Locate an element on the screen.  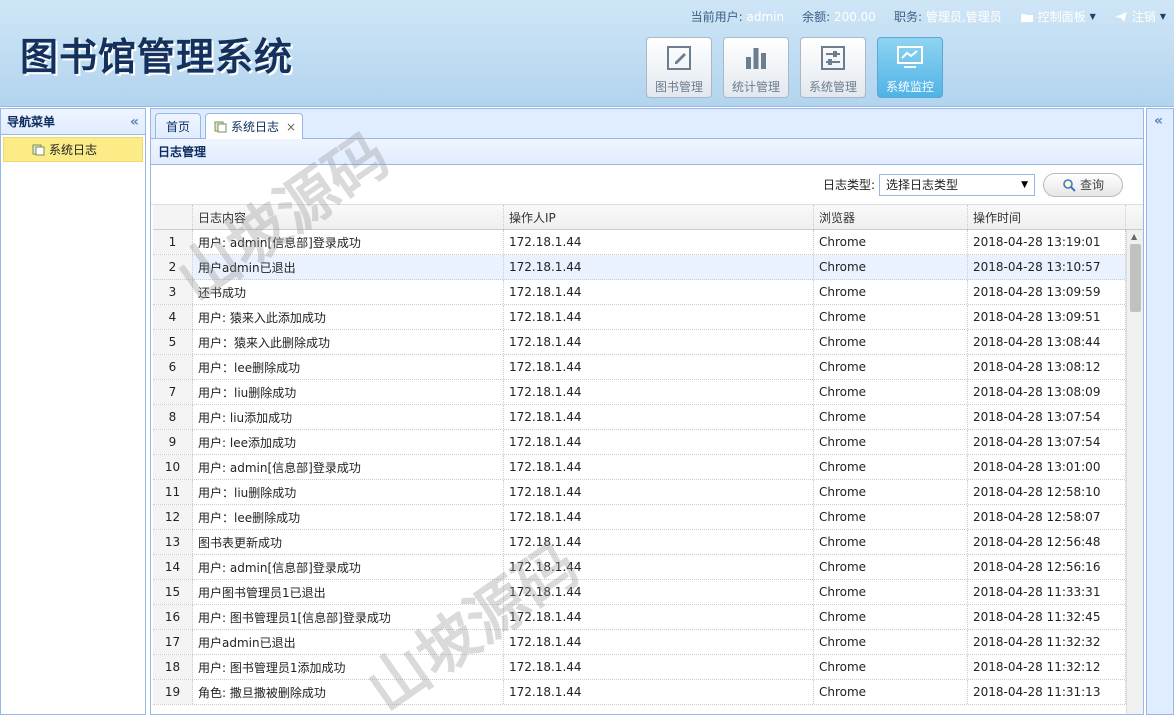
send-icon is located at coordinates (1120, 16).